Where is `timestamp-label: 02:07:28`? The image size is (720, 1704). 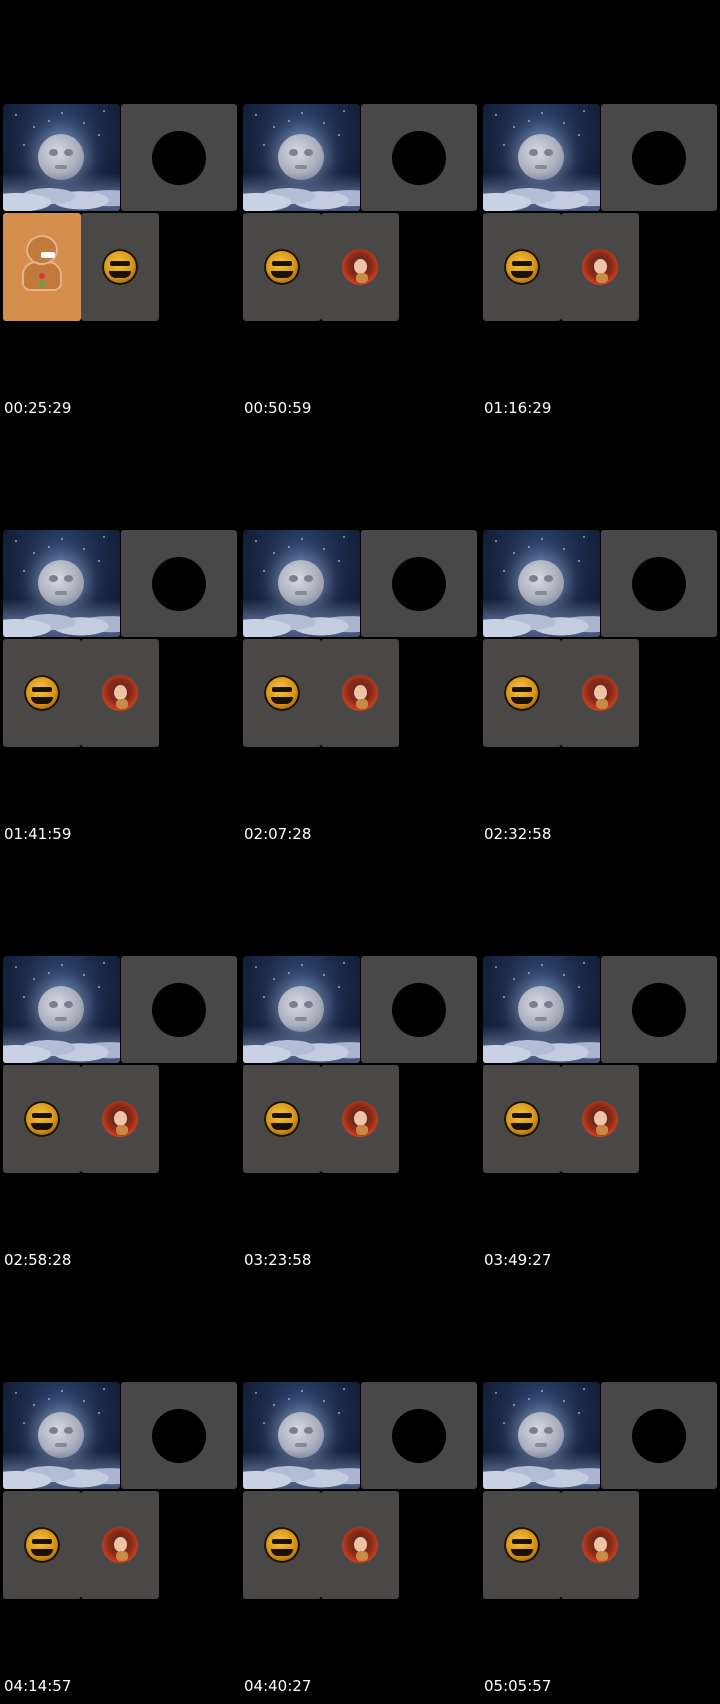 timestamp-label: 02:07:28 is located at coordinates (278, 834).